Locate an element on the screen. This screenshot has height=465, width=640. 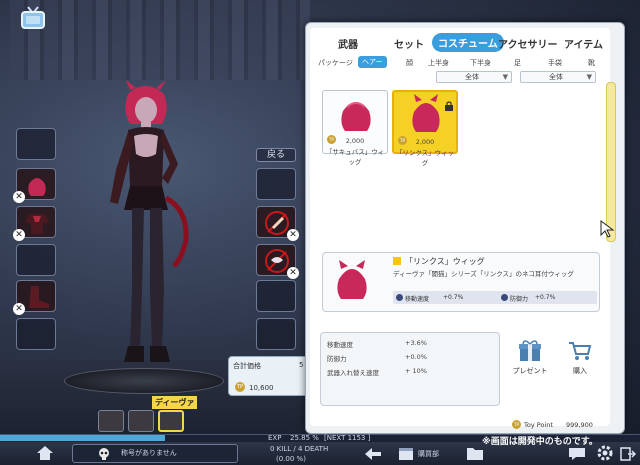
gear-icon is located at coordinates (605, 452).